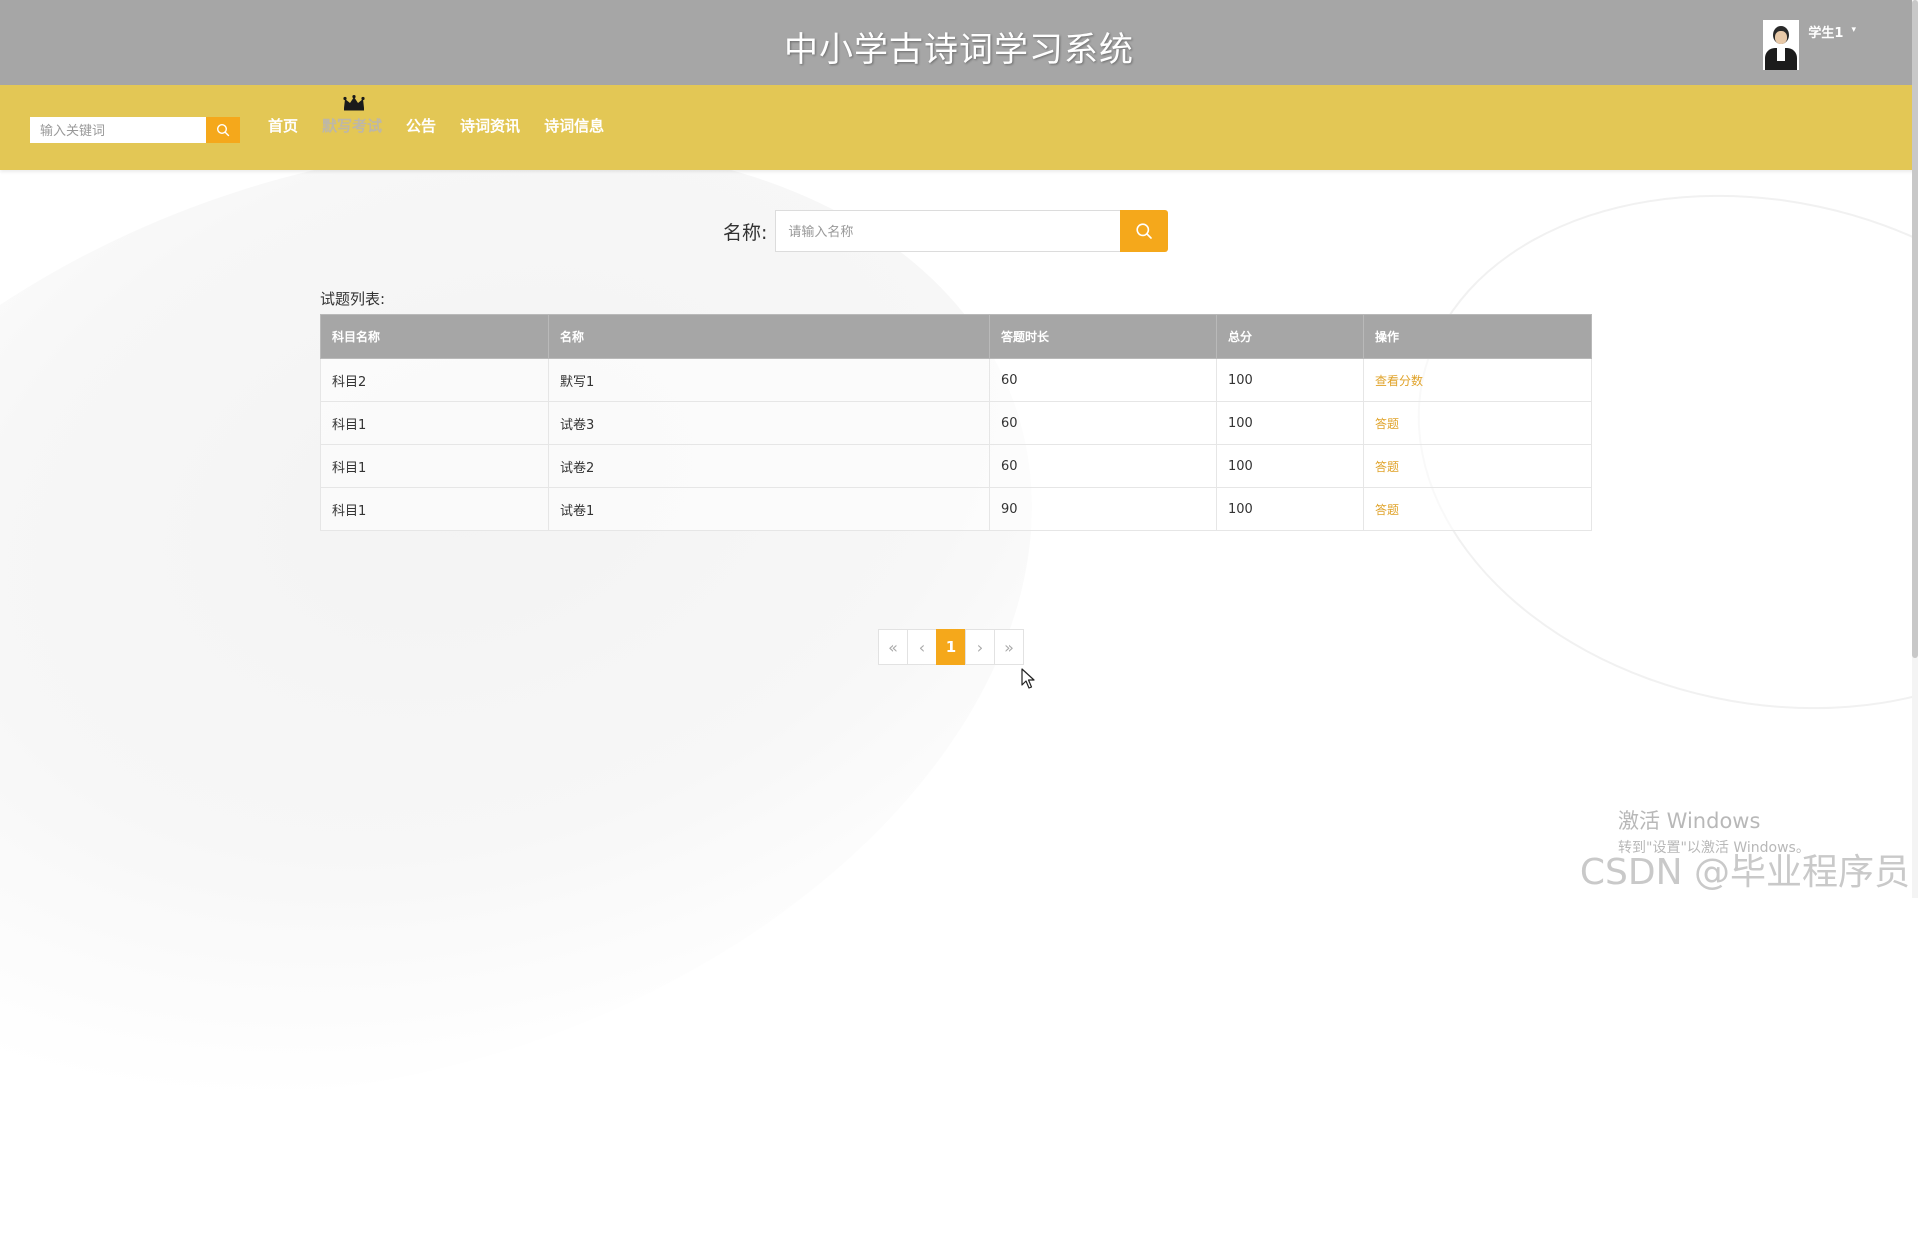 This screenshot has width=1918, height=1257. I want to click on nav-item-notice: 公告, so click(421, 125).